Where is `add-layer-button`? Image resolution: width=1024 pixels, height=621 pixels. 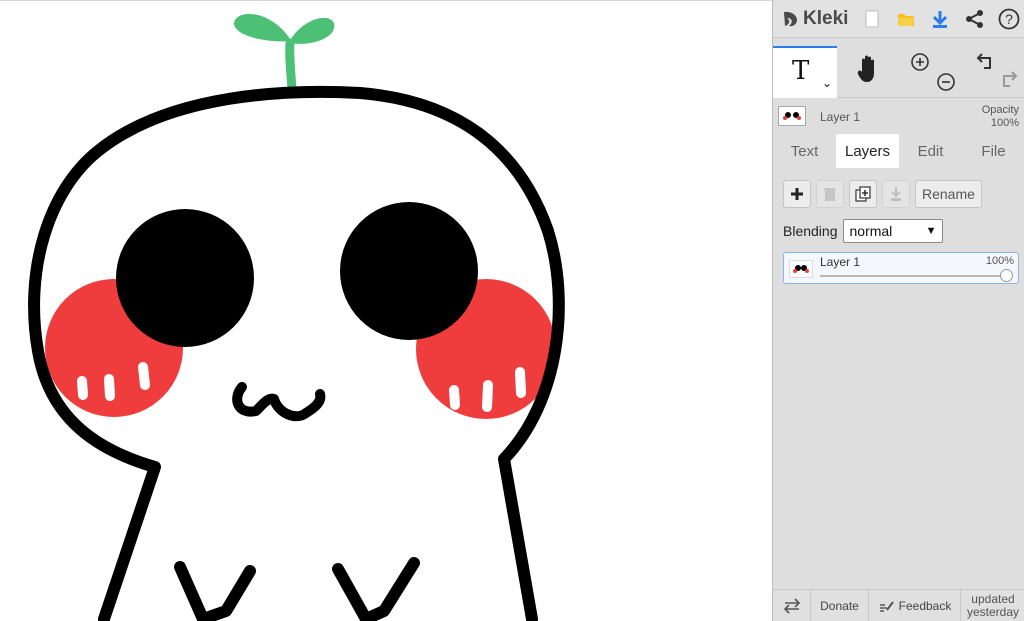
add-layer-button is located at coordinates (797, 194).